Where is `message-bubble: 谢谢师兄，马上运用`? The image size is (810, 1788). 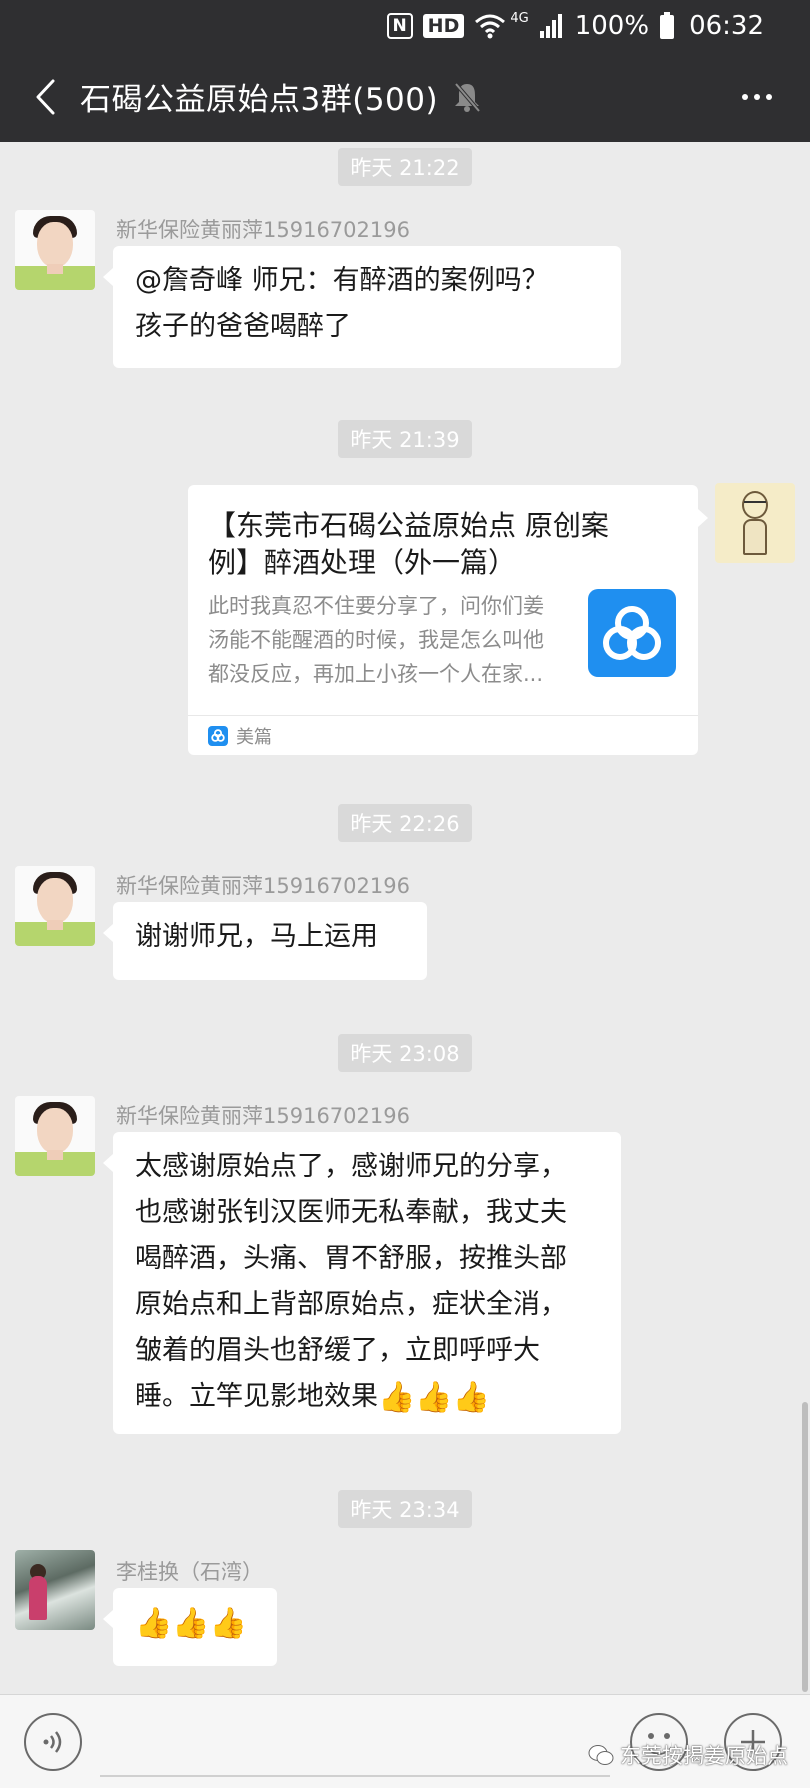
message-bubble: 谢谢师兄，马上运用 is located at coordinates (265, 941).